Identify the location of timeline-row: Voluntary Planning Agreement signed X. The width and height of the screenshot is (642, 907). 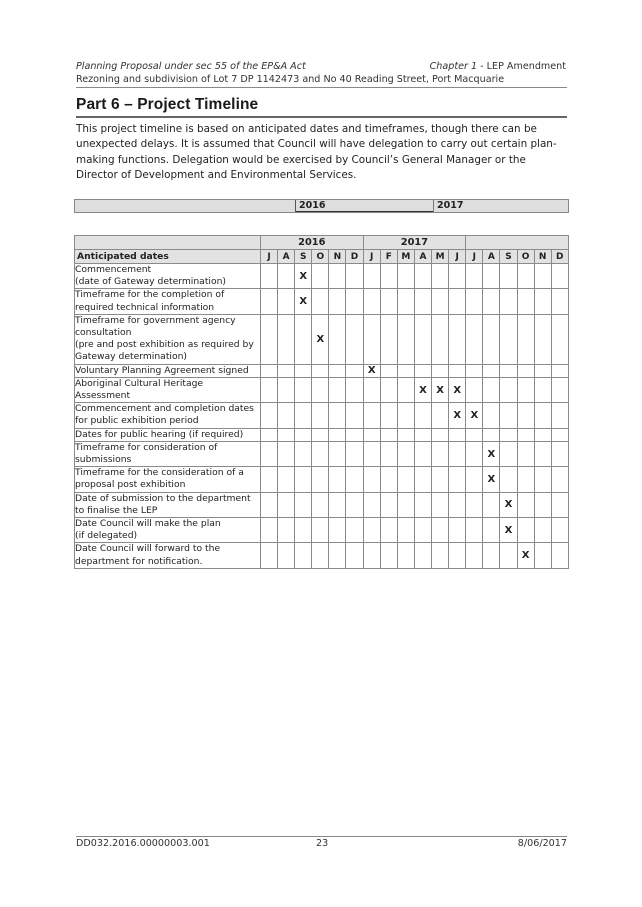
(321, 370).